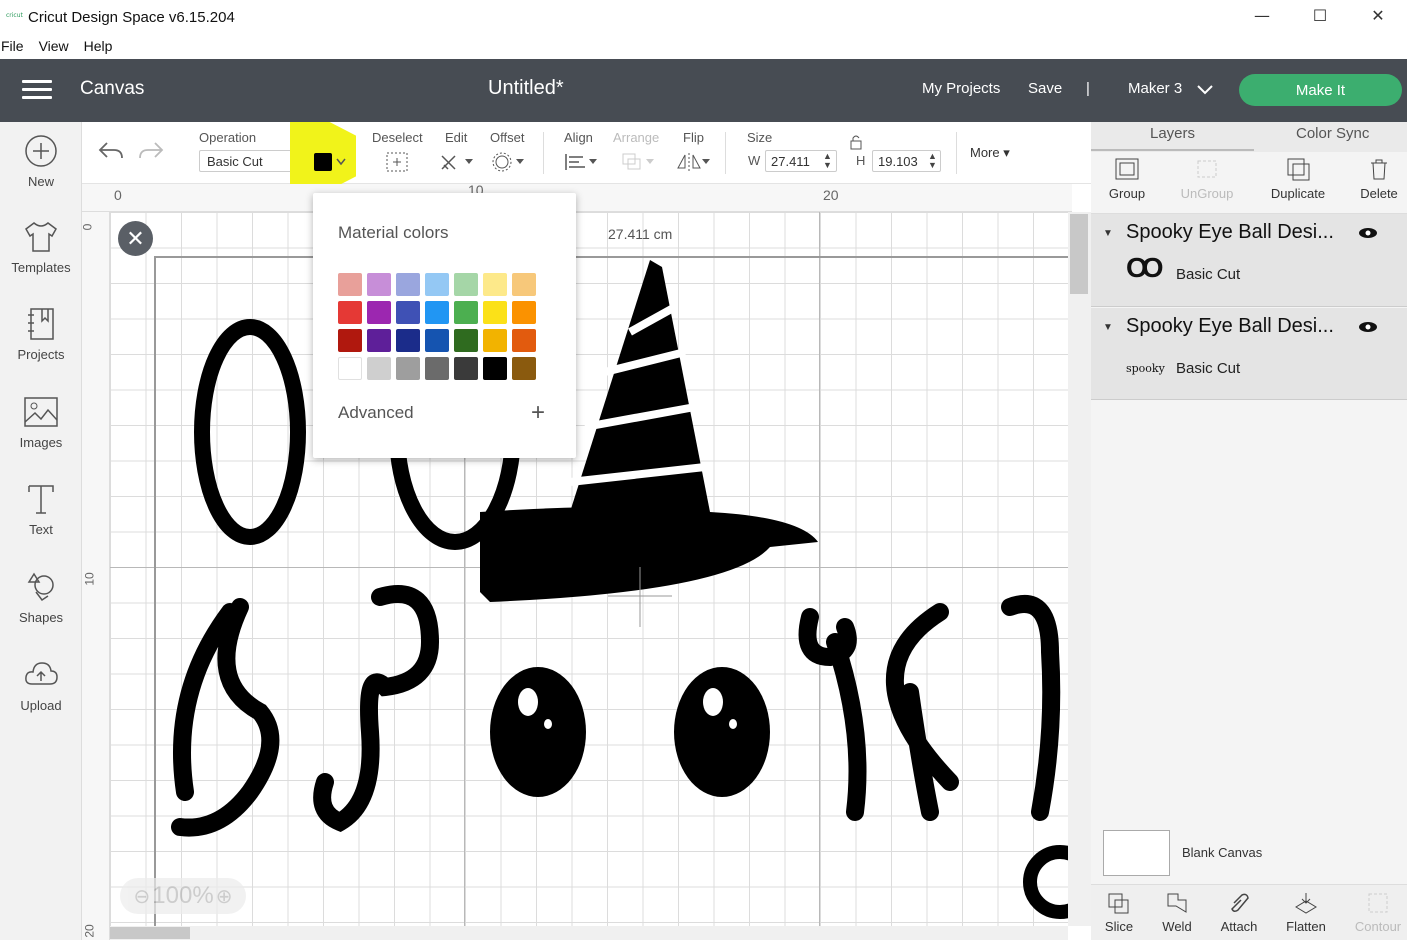 The width and height of the screenshot is (1407, 940). What do you see at coordinates (41, 354) in the screenshot?
I see `sidebar-label: Projects` at bounding box center [41, 354].